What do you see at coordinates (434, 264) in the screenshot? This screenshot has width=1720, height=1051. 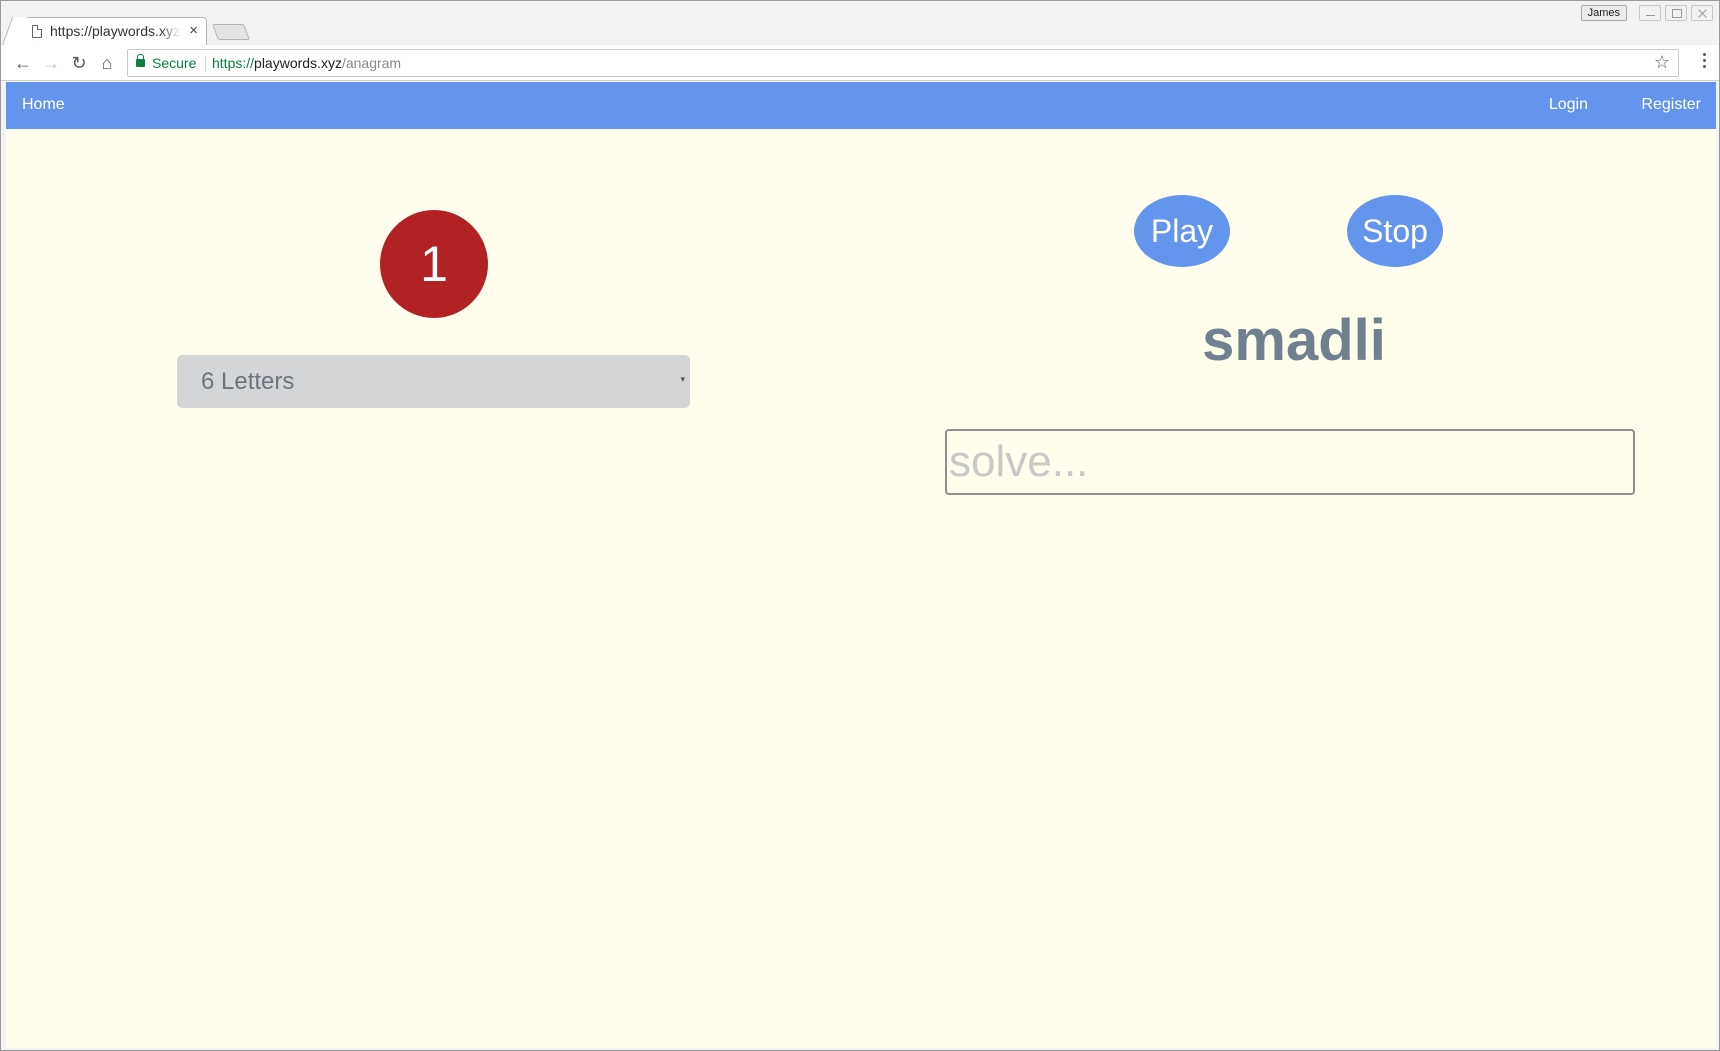 I see `round-counter: 1` at bounding box center [434, 264].